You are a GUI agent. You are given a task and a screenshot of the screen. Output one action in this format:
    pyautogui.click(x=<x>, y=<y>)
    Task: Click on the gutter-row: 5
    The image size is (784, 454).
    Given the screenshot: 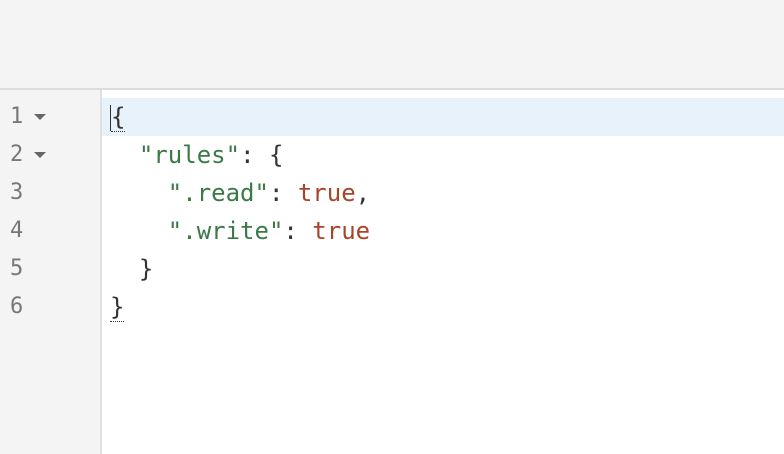 What is the action you would take?
    pyautogui.click(x=50, y=269)
    